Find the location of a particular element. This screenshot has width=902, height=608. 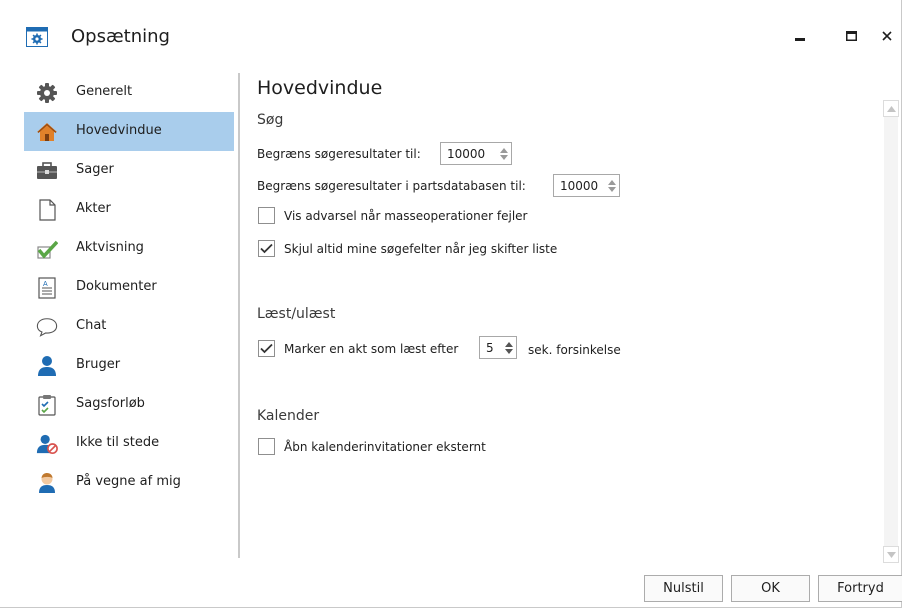

maximize-button is located at coordinates (851, 35).